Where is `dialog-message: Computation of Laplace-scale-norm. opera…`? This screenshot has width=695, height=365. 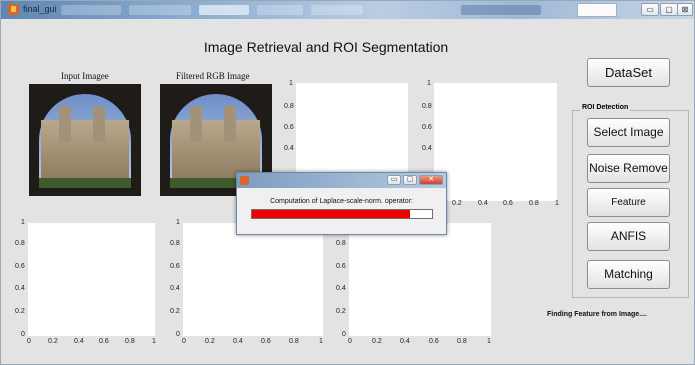 dialog-message: Computation of Laplace-scale-norm. opera… is located at coordinates (341, 201).